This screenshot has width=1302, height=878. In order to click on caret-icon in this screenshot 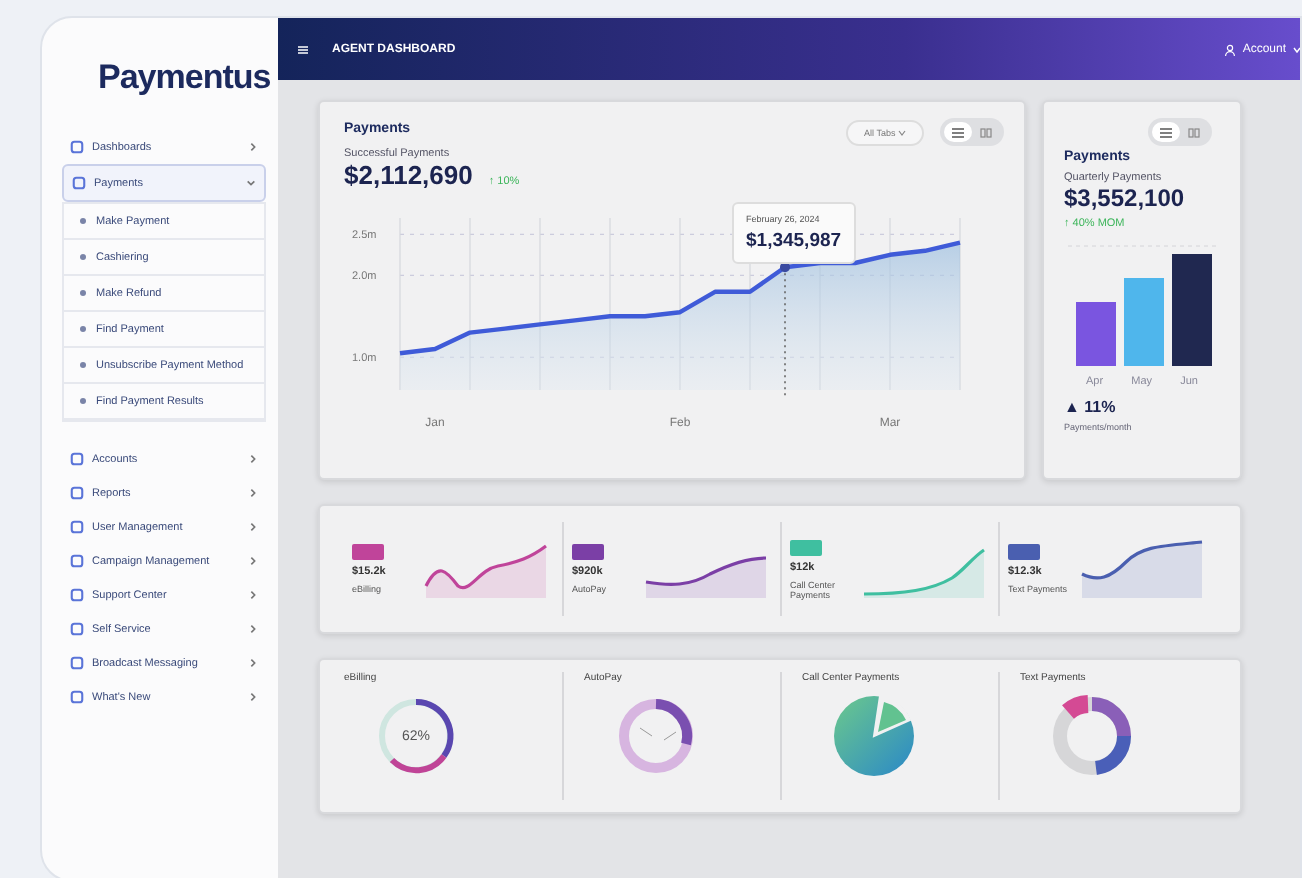, I will do `click(902, 132)`.